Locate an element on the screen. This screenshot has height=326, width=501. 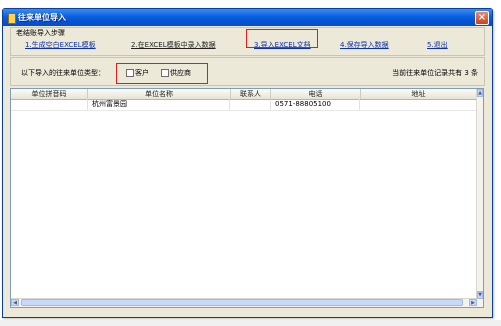
scroll-left-icon: ◀ is located at coordinates (15, 302).